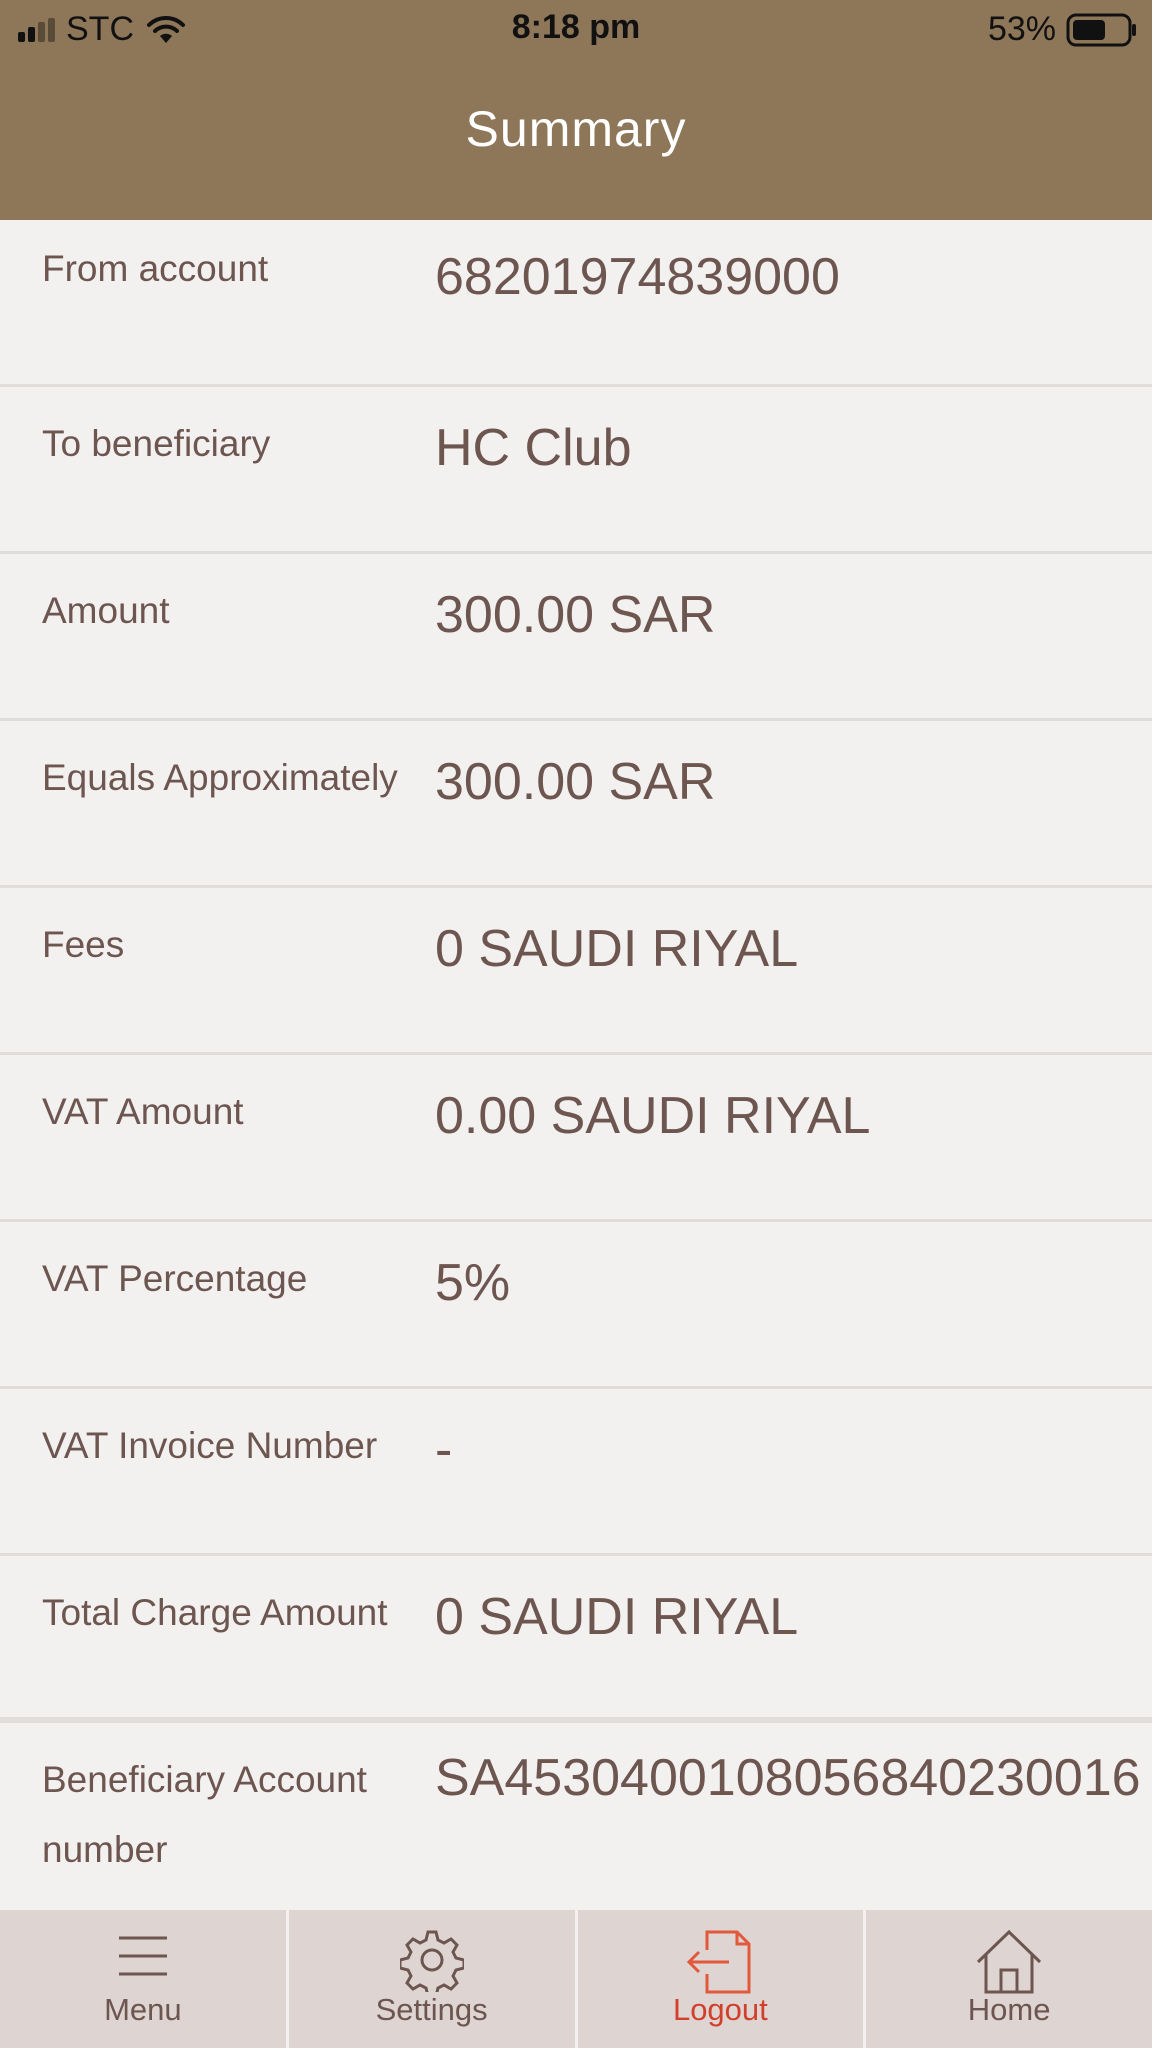 This screenshot has width=1152, height=2048. Describe the element at coordinates (576, 1472) in the screenshot. I see `summary-row-vat-invoice-number: VAT Invoice Number -` at that location.